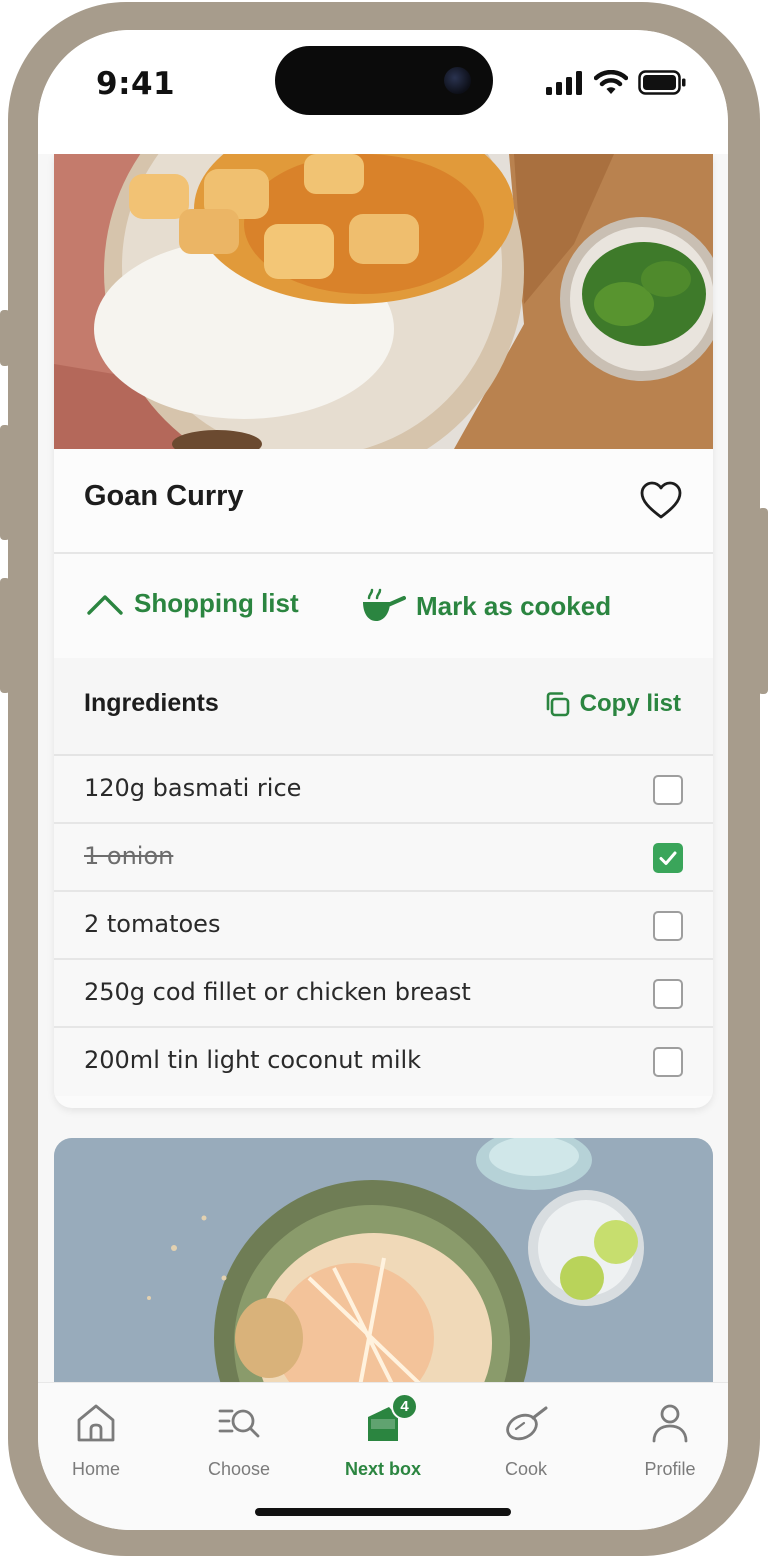  I want to click on status-icons, so click(616, 82).